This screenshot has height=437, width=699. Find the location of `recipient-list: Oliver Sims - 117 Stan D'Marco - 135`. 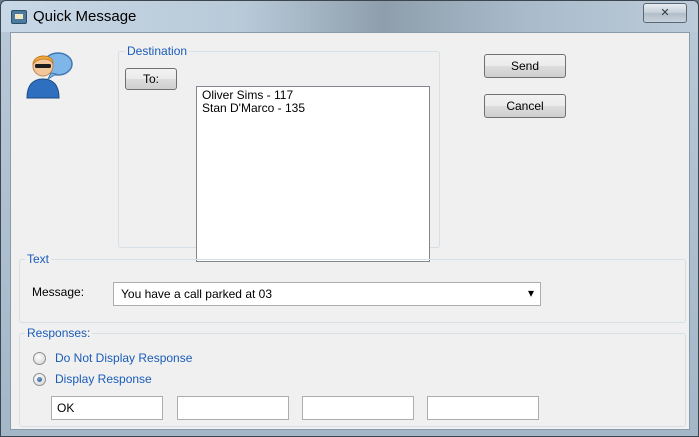

recipient-list: Oliver Sims - 117 Stan D'Marco - 135 is located at coordinates (313, 174).